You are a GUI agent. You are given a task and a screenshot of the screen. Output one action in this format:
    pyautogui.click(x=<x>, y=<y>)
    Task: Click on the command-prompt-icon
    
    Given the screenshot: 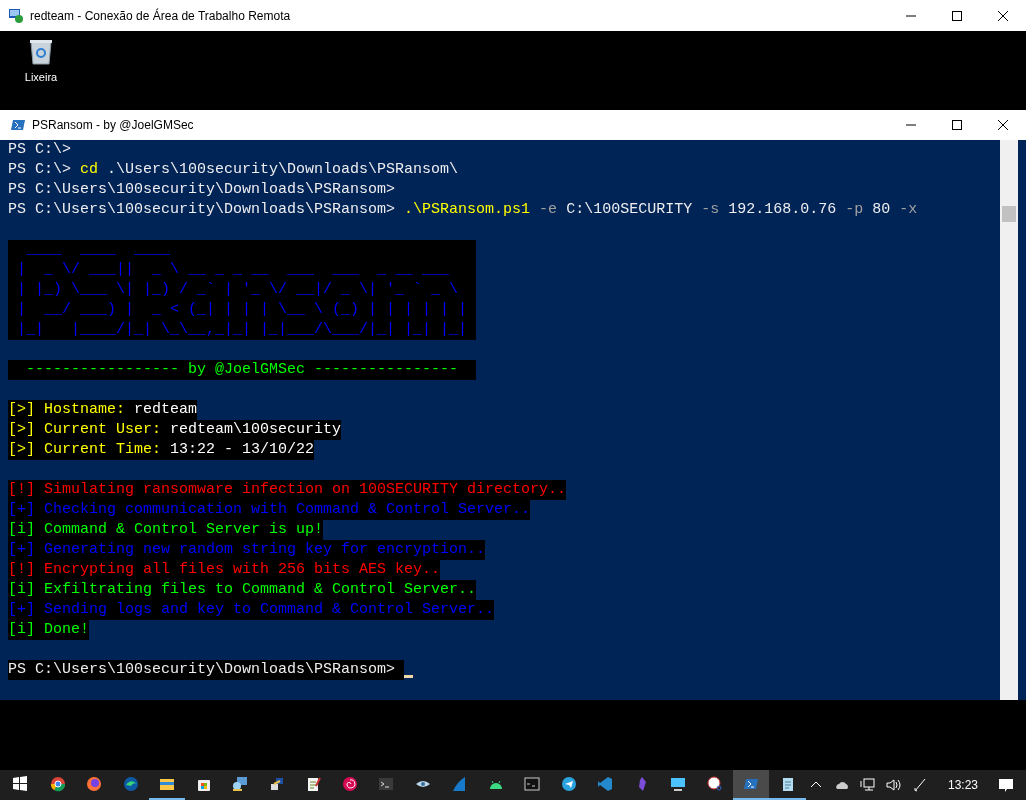 What is the action you would take?
    pyautogui.click(x=532, y=784)
    